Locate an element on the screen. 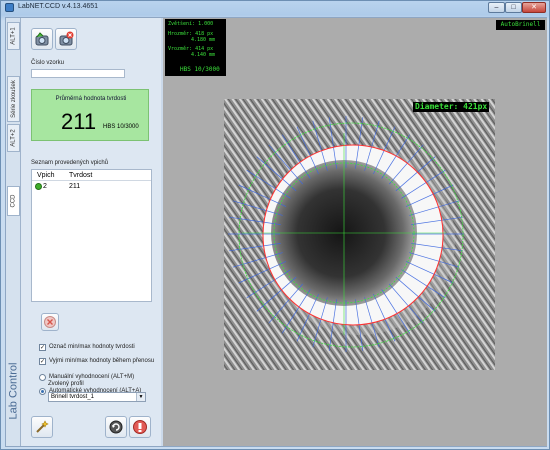 This screenshot has height=450, width=550. auto-brinell-button: AutoBrinell is located at coordinates (520, 25).